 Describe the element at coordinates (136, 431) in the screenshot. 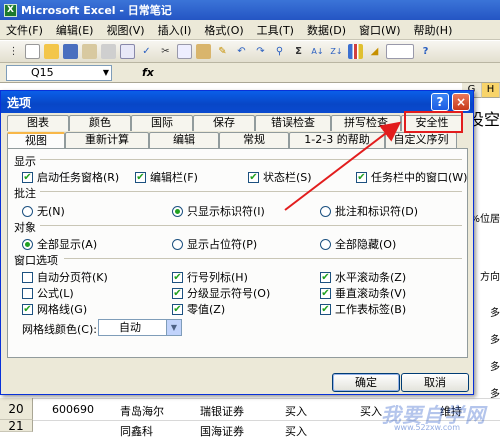

I see `cell-name: 同鑫科` at that location.